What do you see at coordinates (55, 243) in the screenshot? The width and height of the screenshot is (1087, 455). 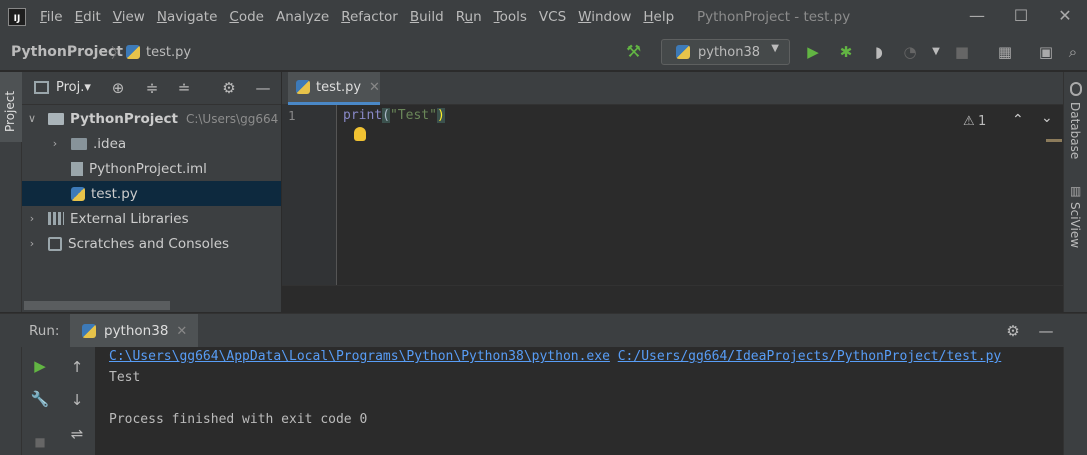 I see `scratches-icon` at bounding box center [55, 243].